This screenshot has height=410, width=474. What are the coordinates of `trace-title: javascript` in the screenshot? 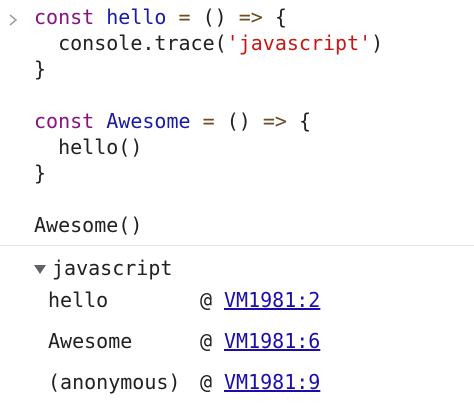 It's located at (112, 268).